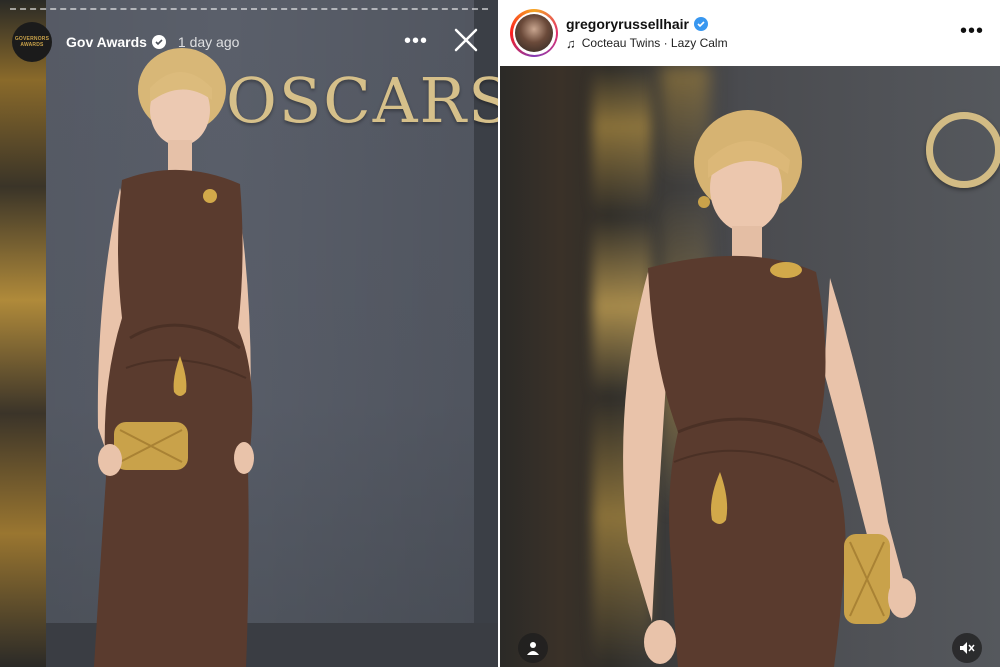  What do you see at coordinates (654, 43) in the screenshot?
I see `music-track-label: Cocteau Twins · Lazy Calm` at bounding box center [654, 43].